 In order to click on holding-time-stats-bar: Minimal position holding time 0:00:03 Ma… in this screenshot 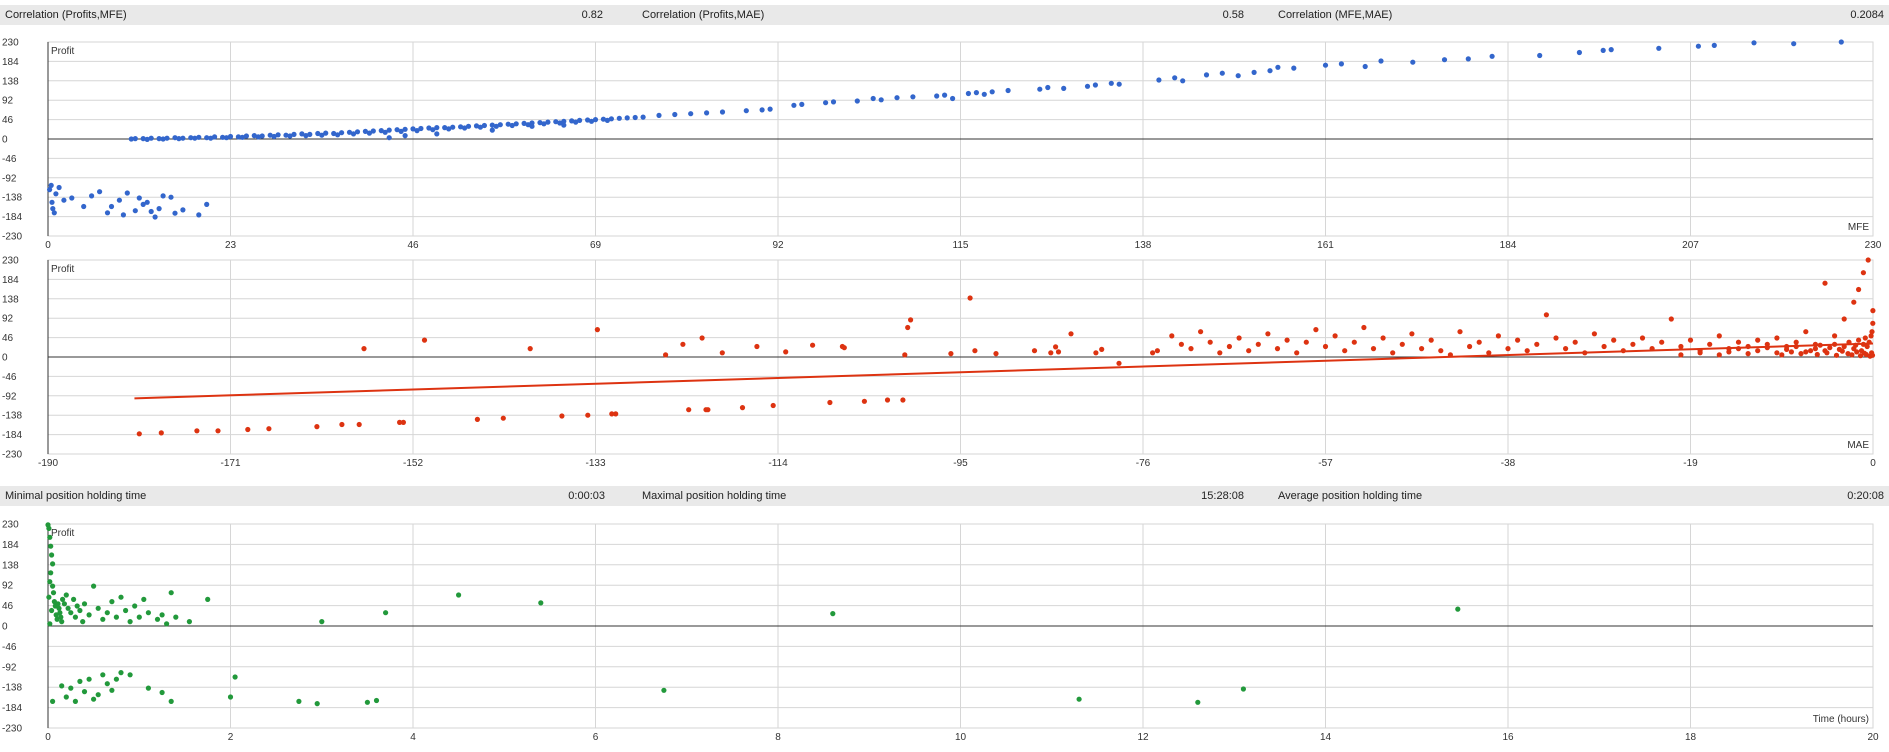, I will do `click(944, 496)`.